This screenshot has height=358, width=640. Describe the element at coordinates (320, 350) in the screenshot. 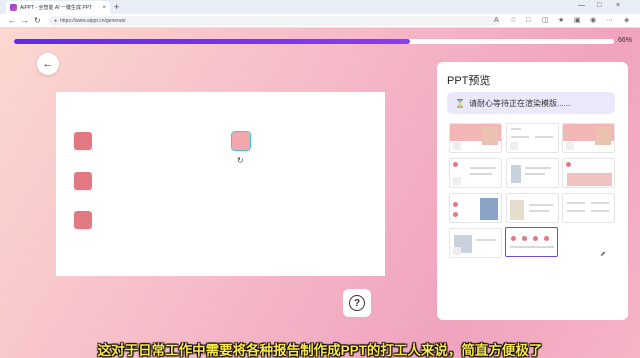

I see `video-caption: 这对于日常工作中需要将各种报告制作成PPT的打工人来说，简直方便极了` at that location.